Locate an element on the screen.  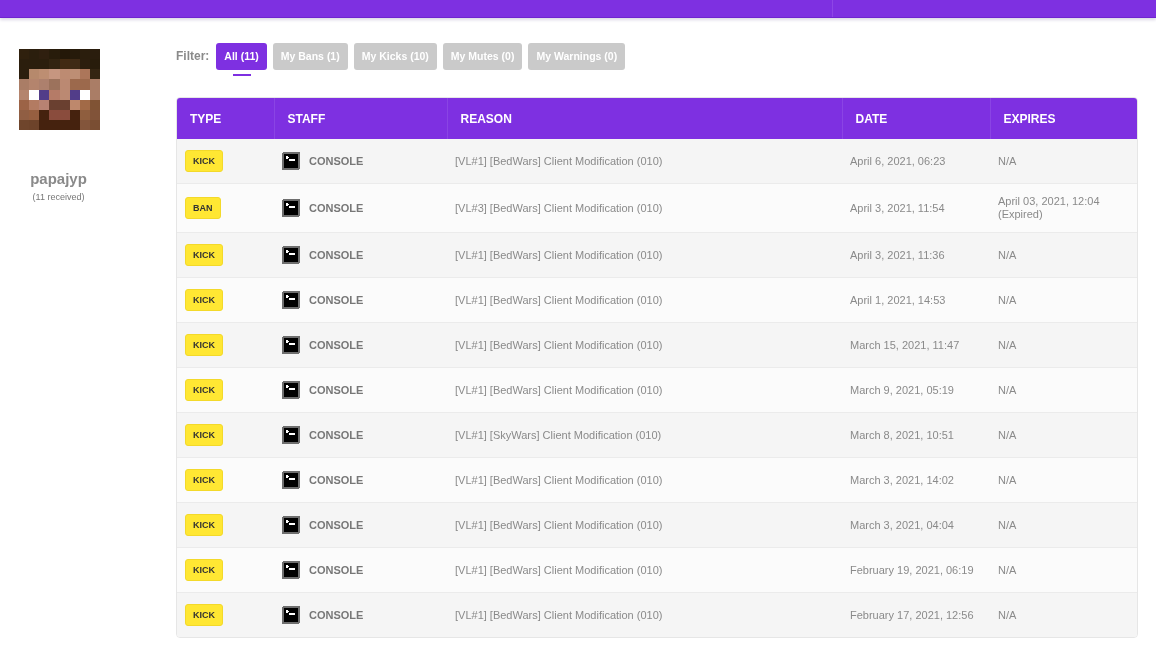
type-badge: BAN is located at coordinates (203, 208).